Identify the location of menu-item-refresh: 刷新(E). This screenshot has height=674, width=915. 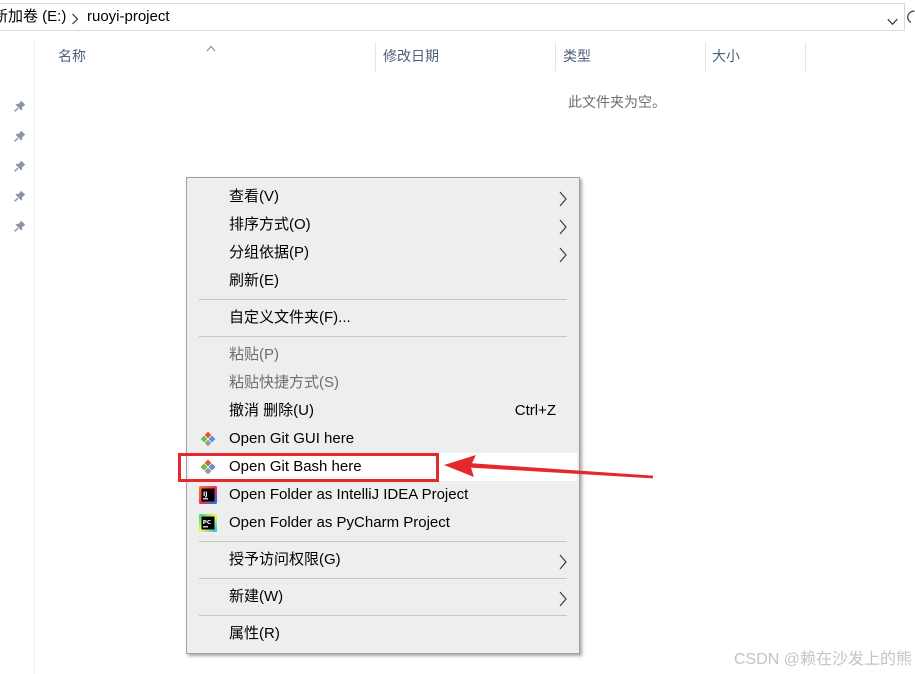
(383, 281).